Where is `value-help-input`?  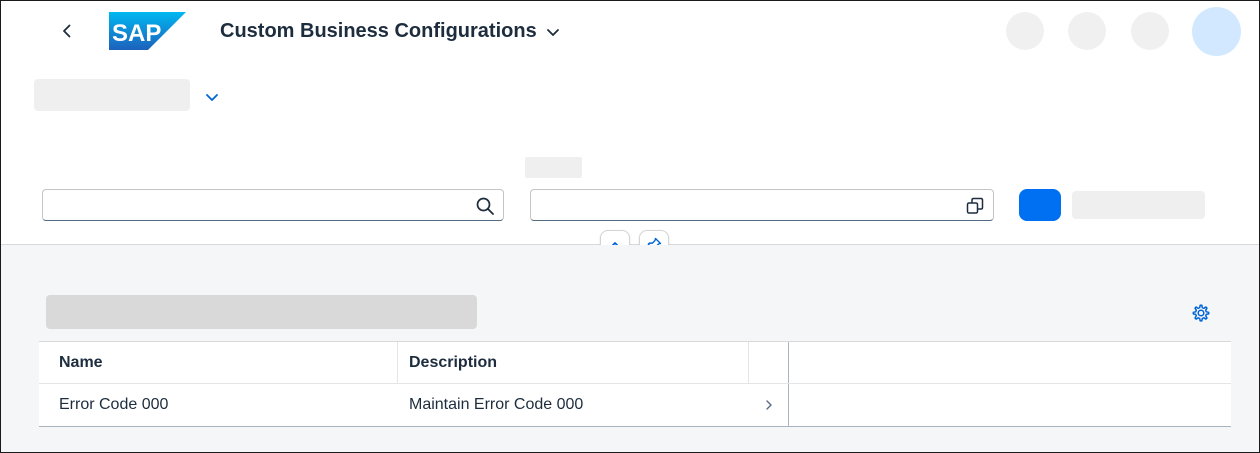
value-help-input is located at coordinates (745, 205).